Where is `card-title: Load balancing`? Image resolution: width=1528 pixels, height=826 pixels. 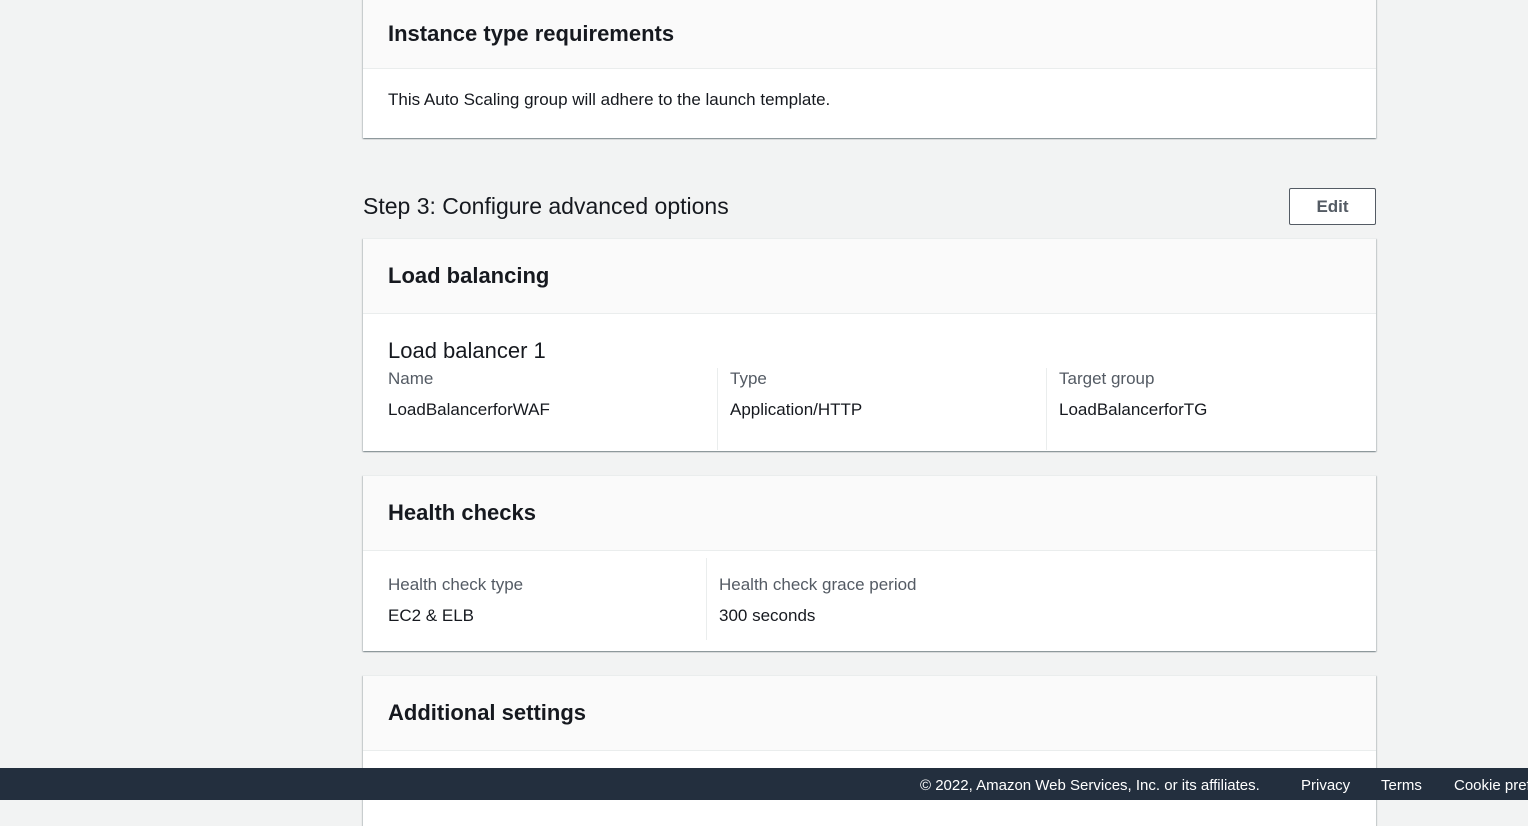
card-title: Load balancing is located at coordinates (469, 275).